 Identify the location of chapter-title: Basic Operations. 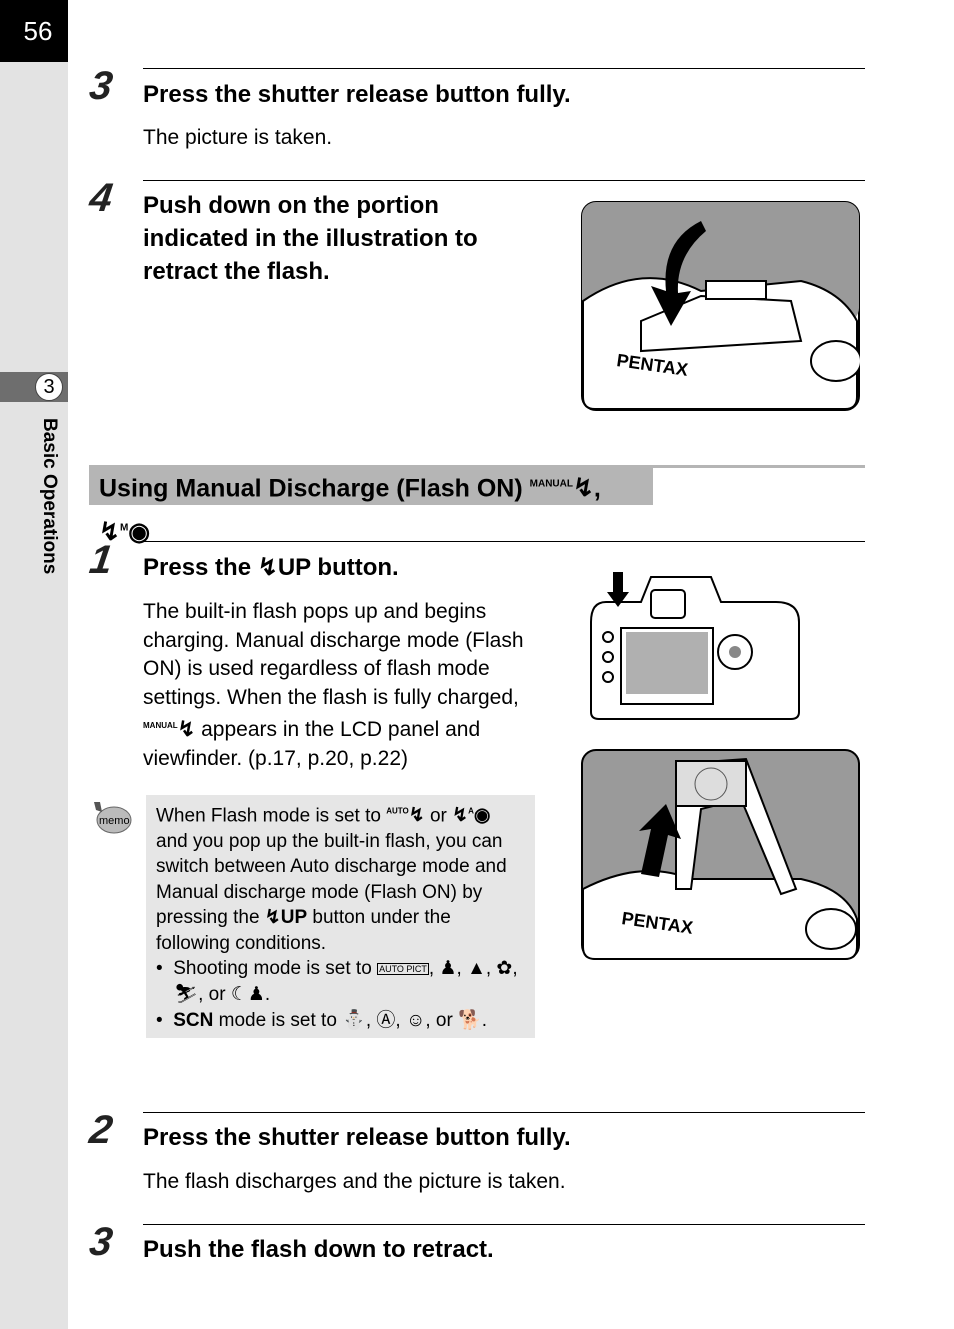
(49, 496).